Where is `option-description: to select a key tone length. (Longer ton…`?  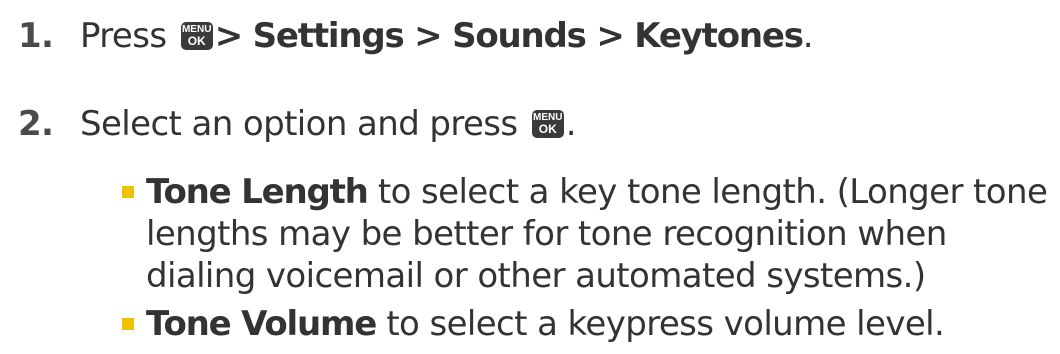
option-description: to select a key tone length. (Longer ton… is located at coordinates (707, 192).